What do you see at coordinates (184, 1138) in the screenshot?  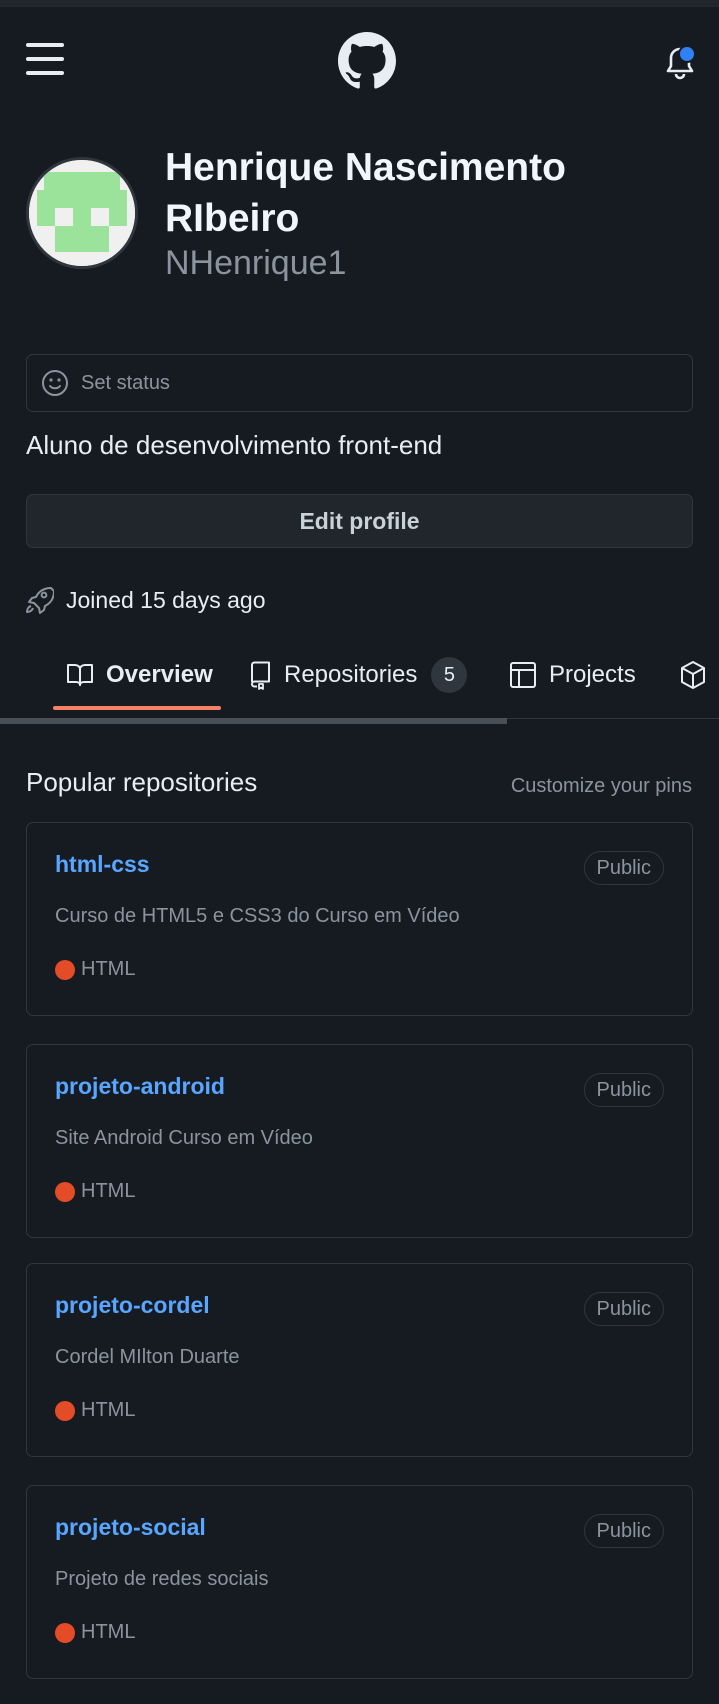 I see `repo-description: Site Android Curso em Vídeo` at bounding box center [184, 1138].